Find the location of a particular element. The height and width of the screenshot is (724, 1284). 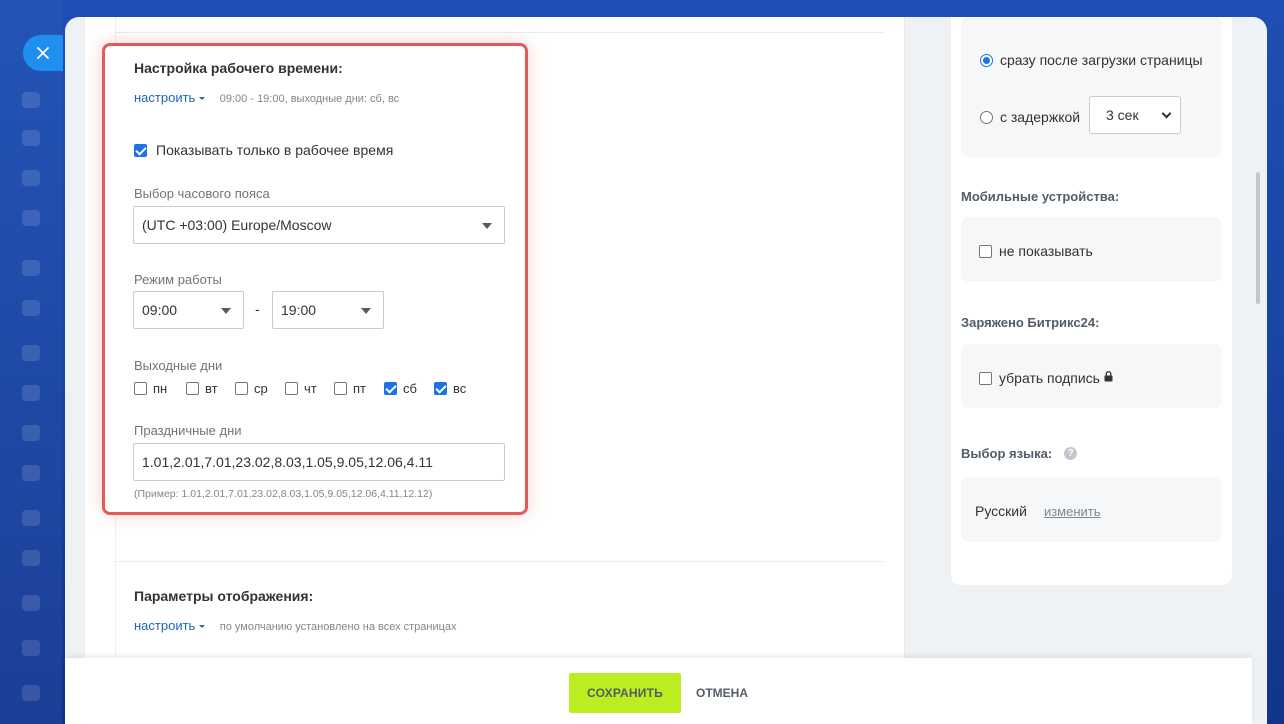

end-time-select: 19:00 is located at coordinates (328, 310).